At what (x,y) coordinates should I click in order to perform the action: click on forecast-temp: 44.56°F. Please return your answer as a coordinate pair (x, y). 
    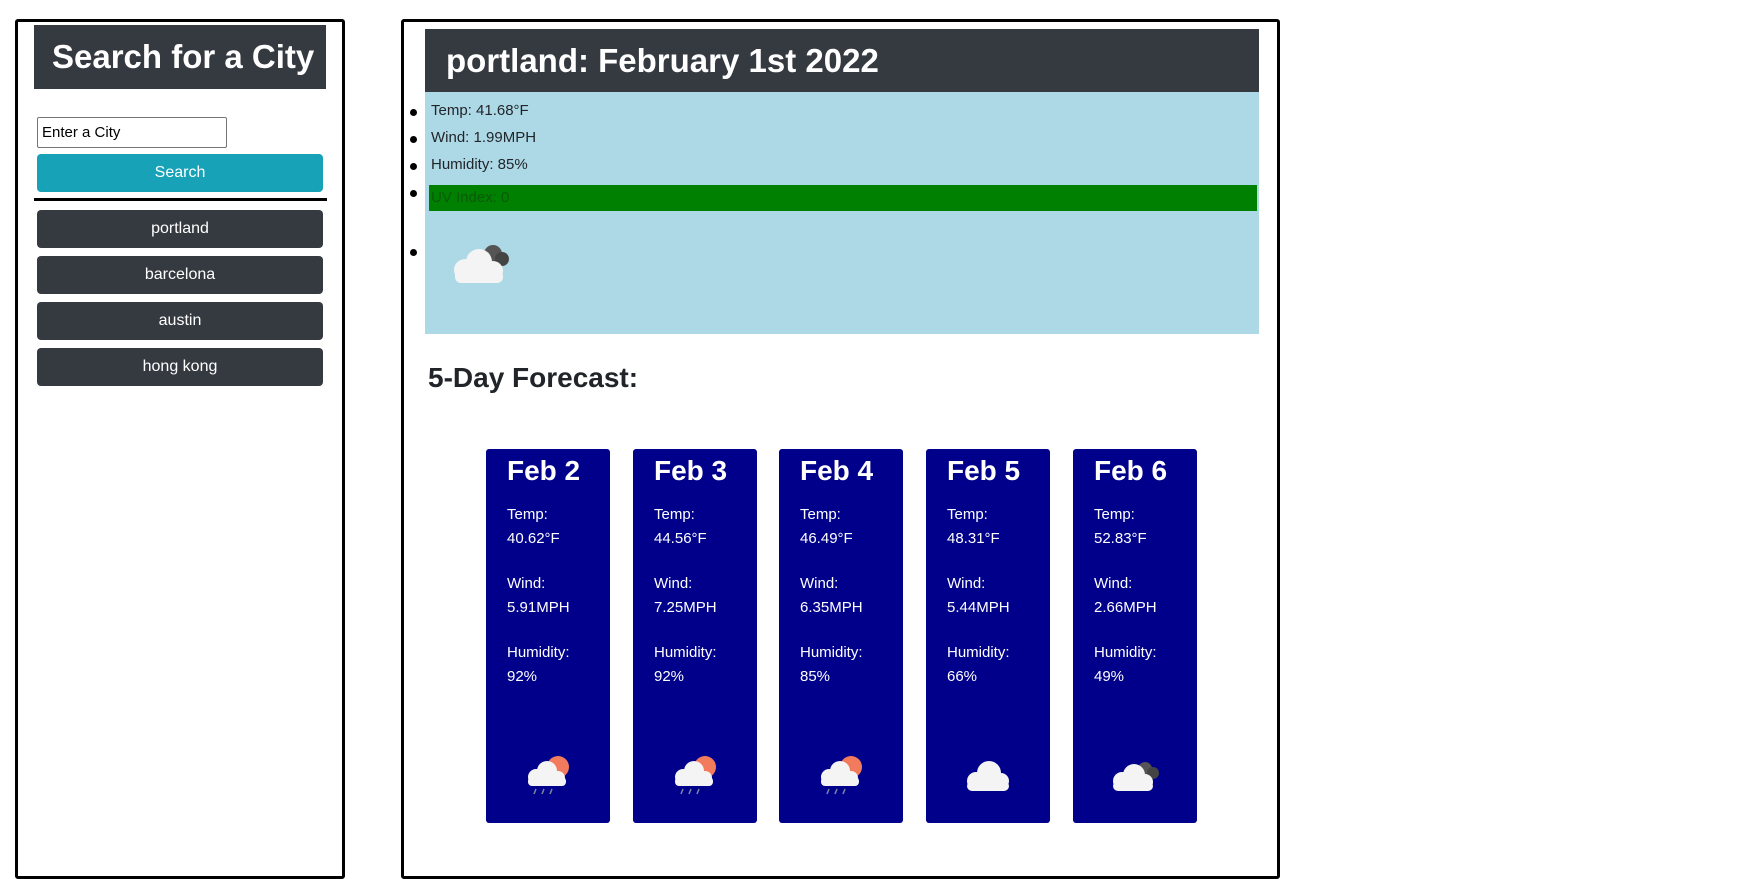
    Looking at the image, I should click on (680, 538).